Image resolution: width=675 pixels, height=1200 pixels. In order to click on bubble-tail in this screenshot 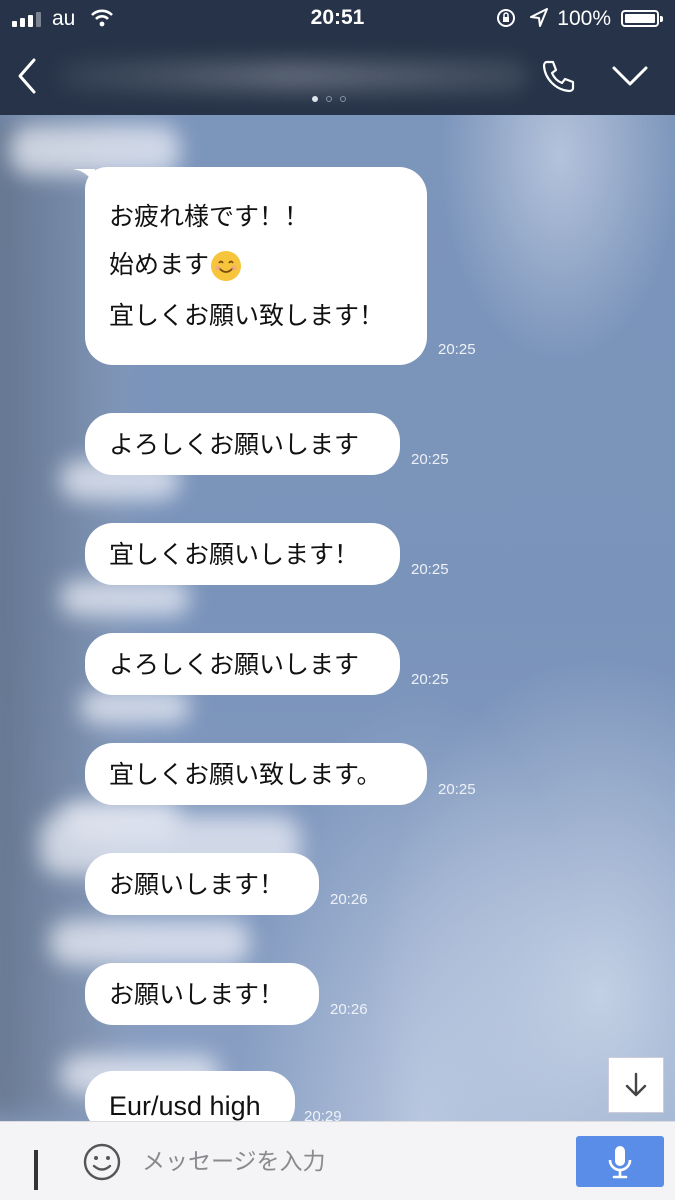, I will do `click(84, 177)`.